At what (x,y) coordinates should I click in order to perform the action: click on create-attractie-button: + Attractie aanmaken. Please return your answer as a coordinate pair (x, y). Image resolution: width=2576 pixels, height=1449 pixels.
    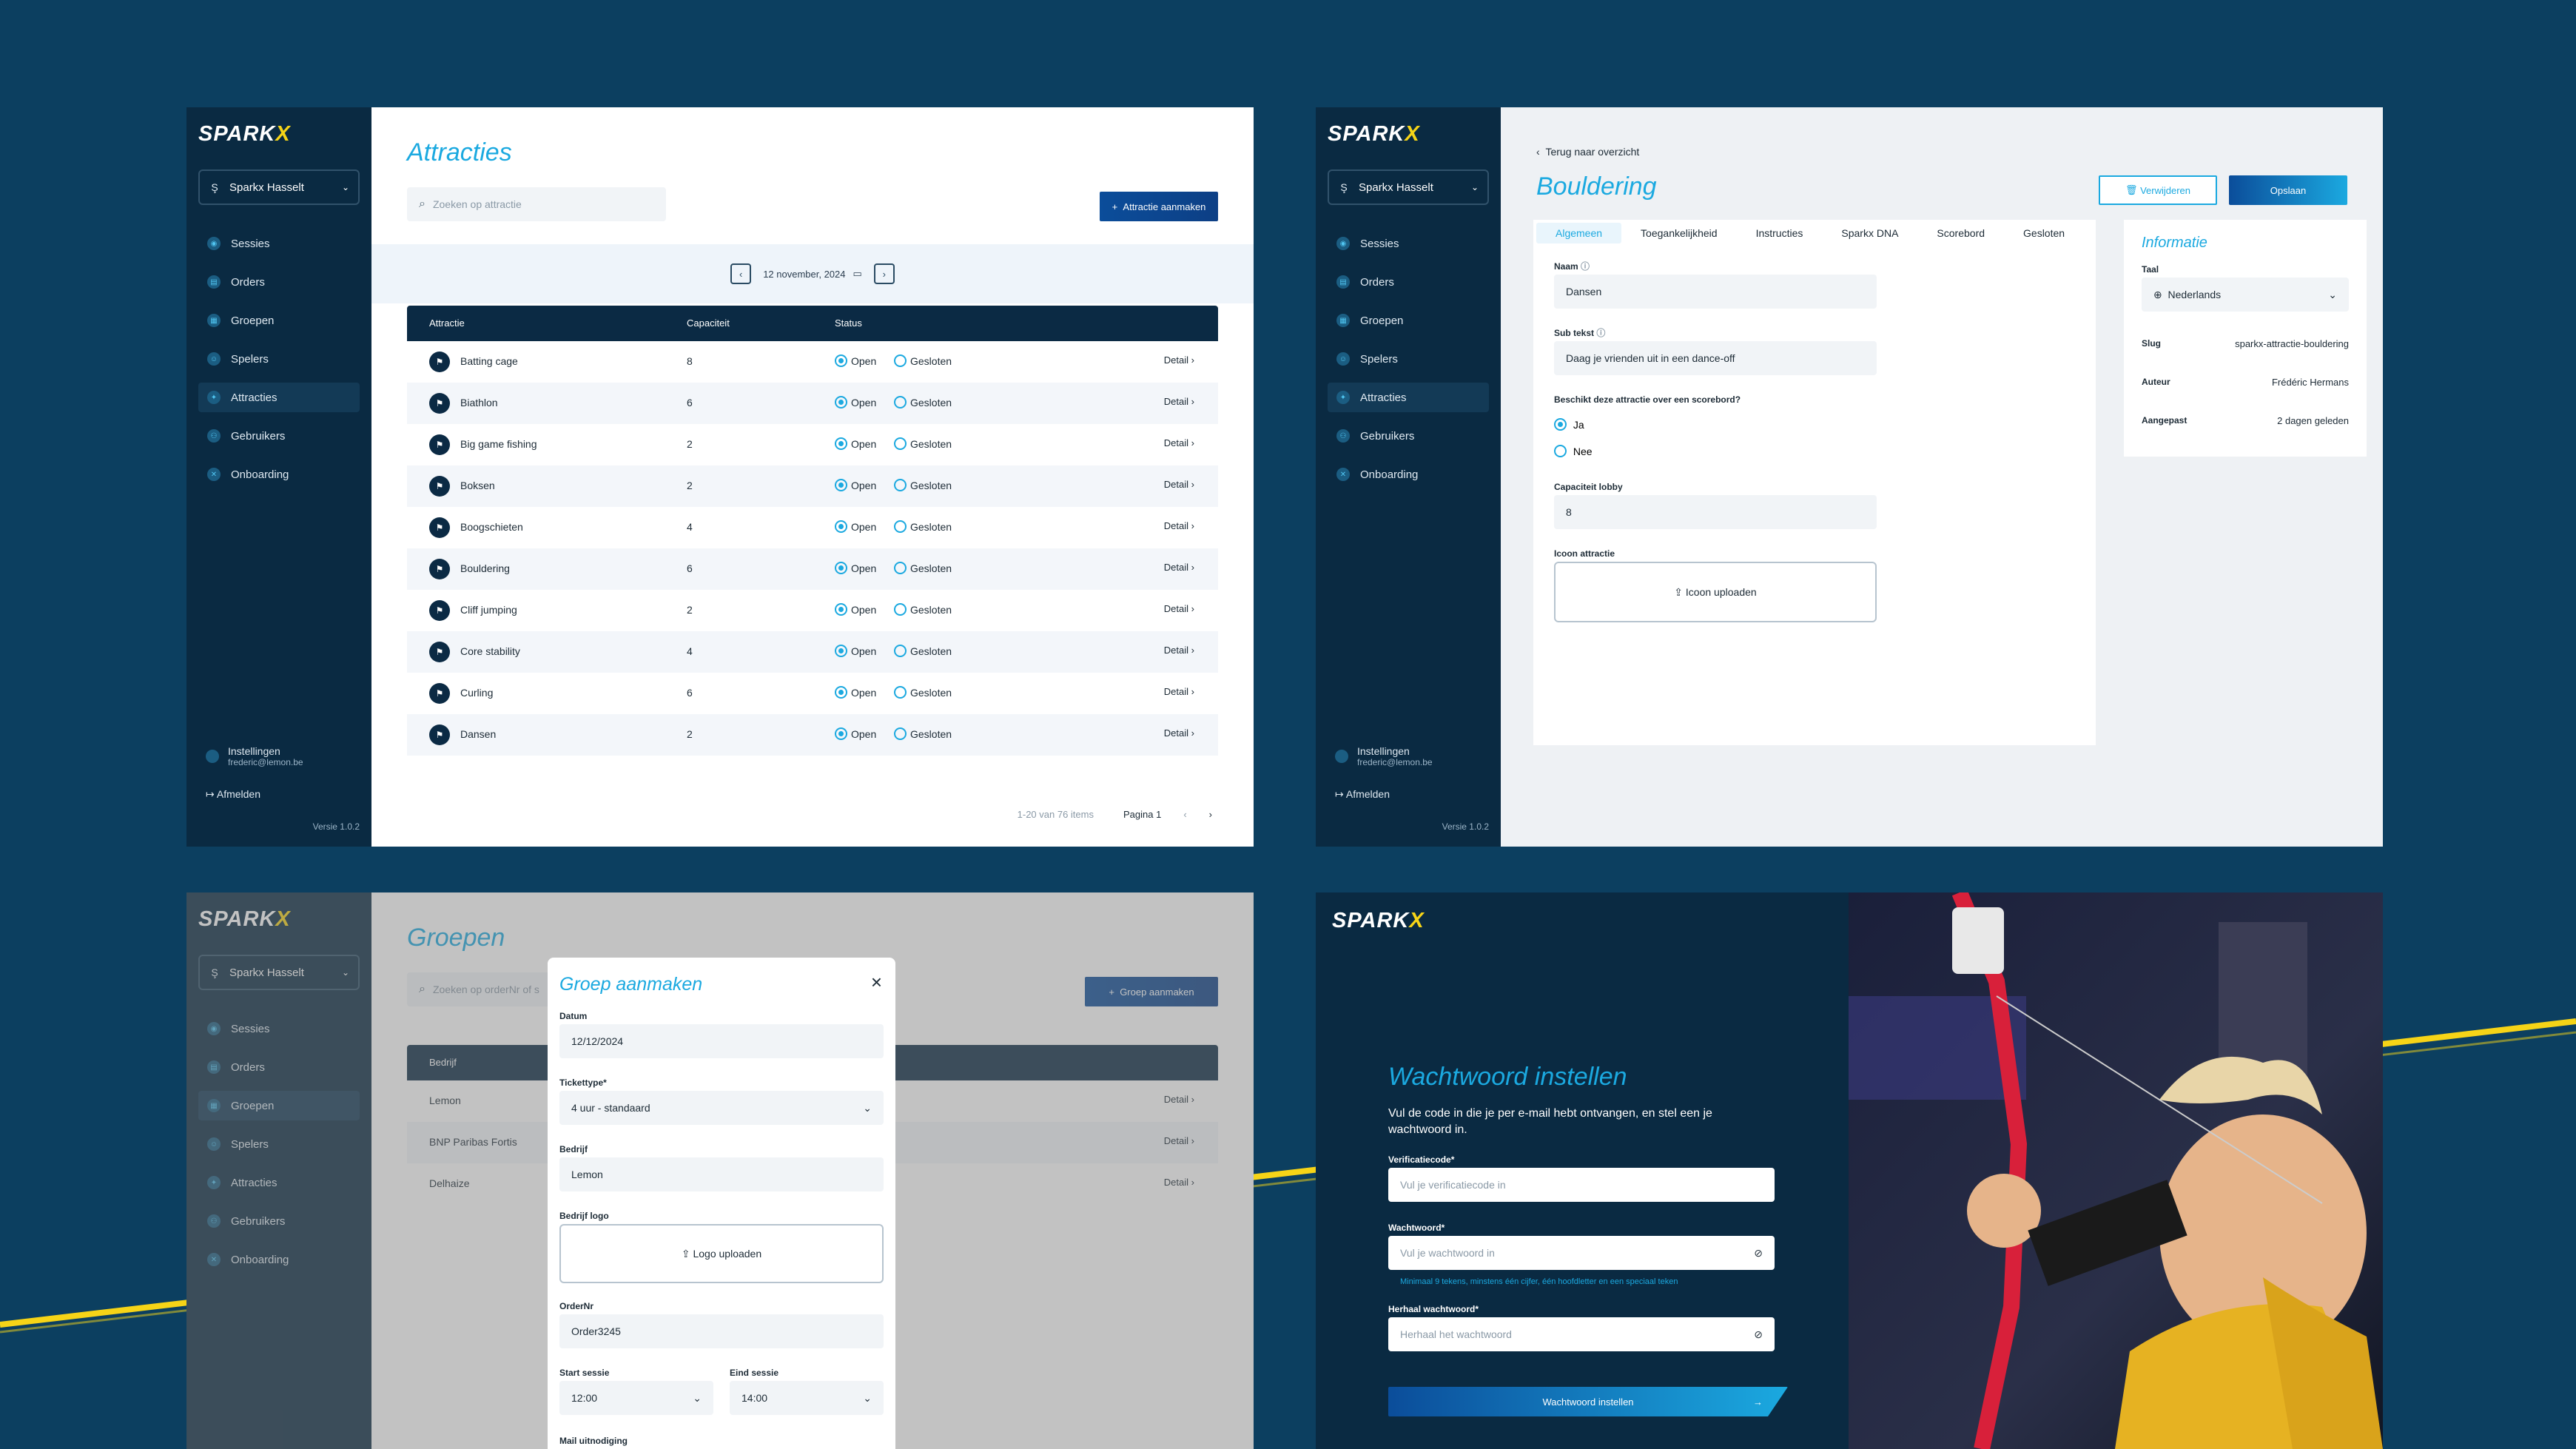
    Looking at the image, I should click on (1159, 206).